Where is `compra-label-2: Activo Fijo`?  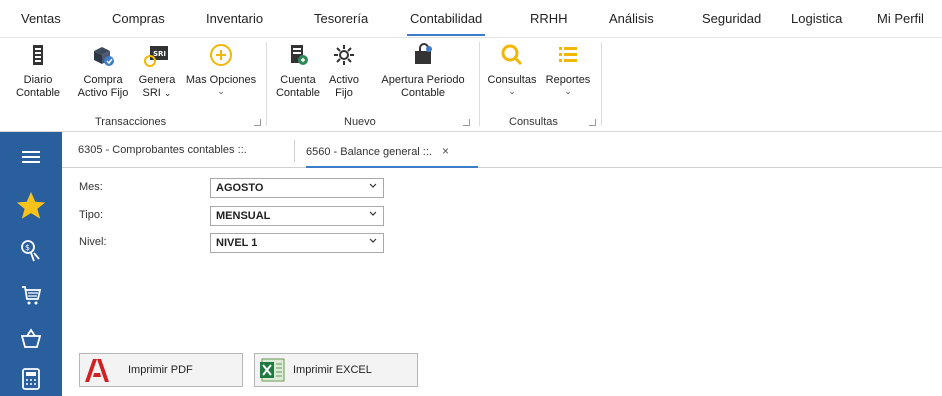 compra-label-2: Activo Fijo is located at coordinates (103, 93).